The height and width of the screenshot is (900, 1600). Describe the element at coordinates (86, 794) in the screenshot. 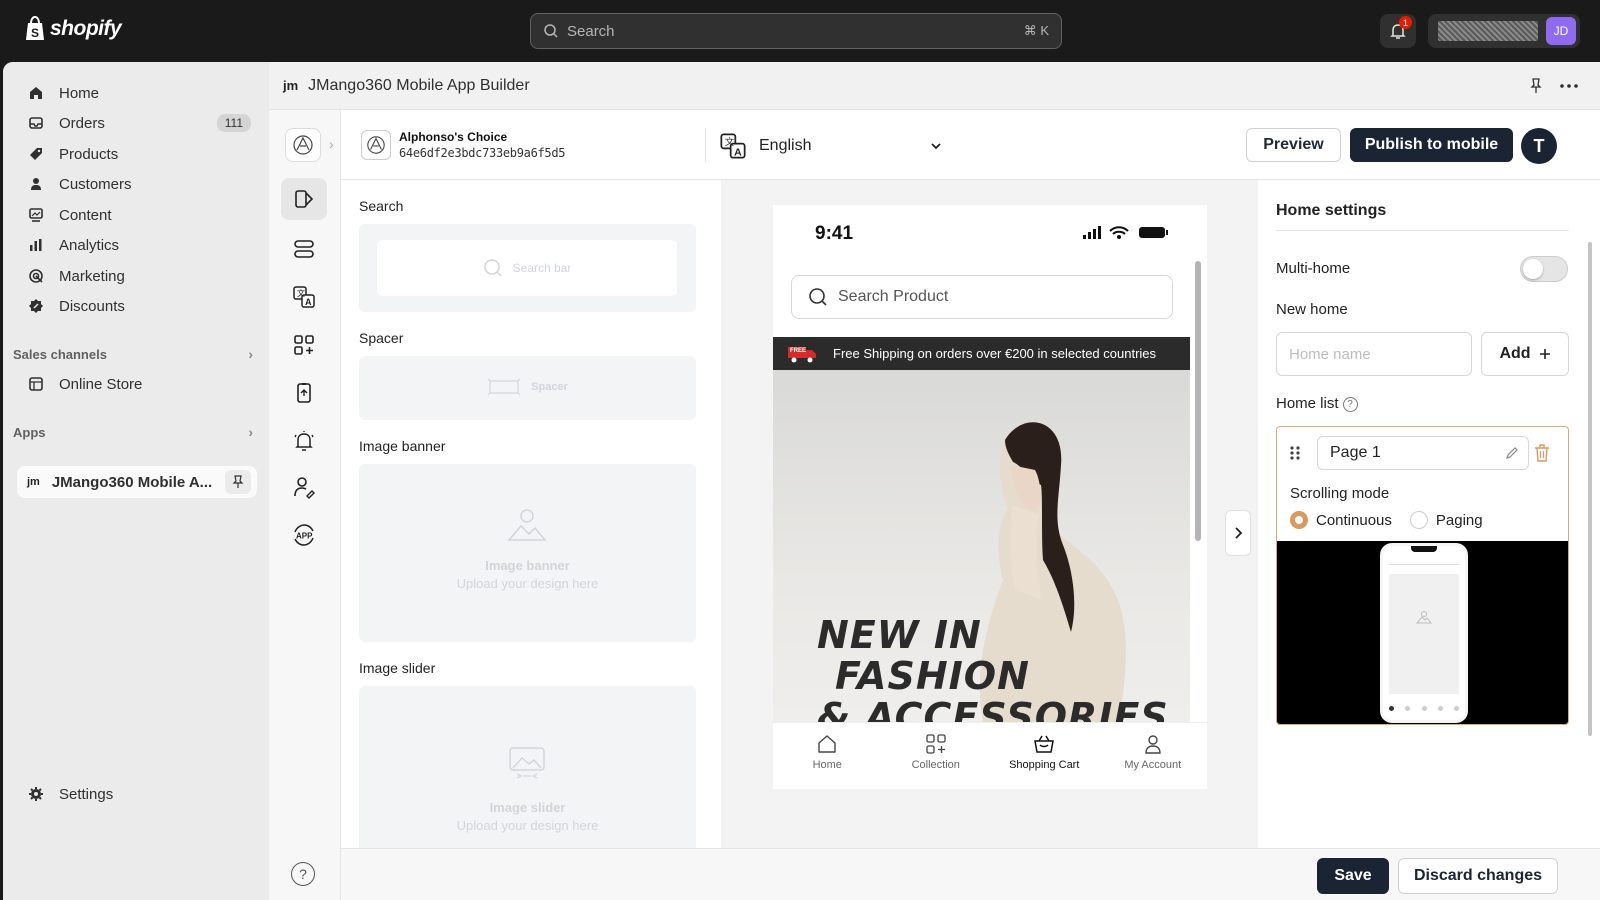

I see `sidebar-item-label: Settings` at that location.